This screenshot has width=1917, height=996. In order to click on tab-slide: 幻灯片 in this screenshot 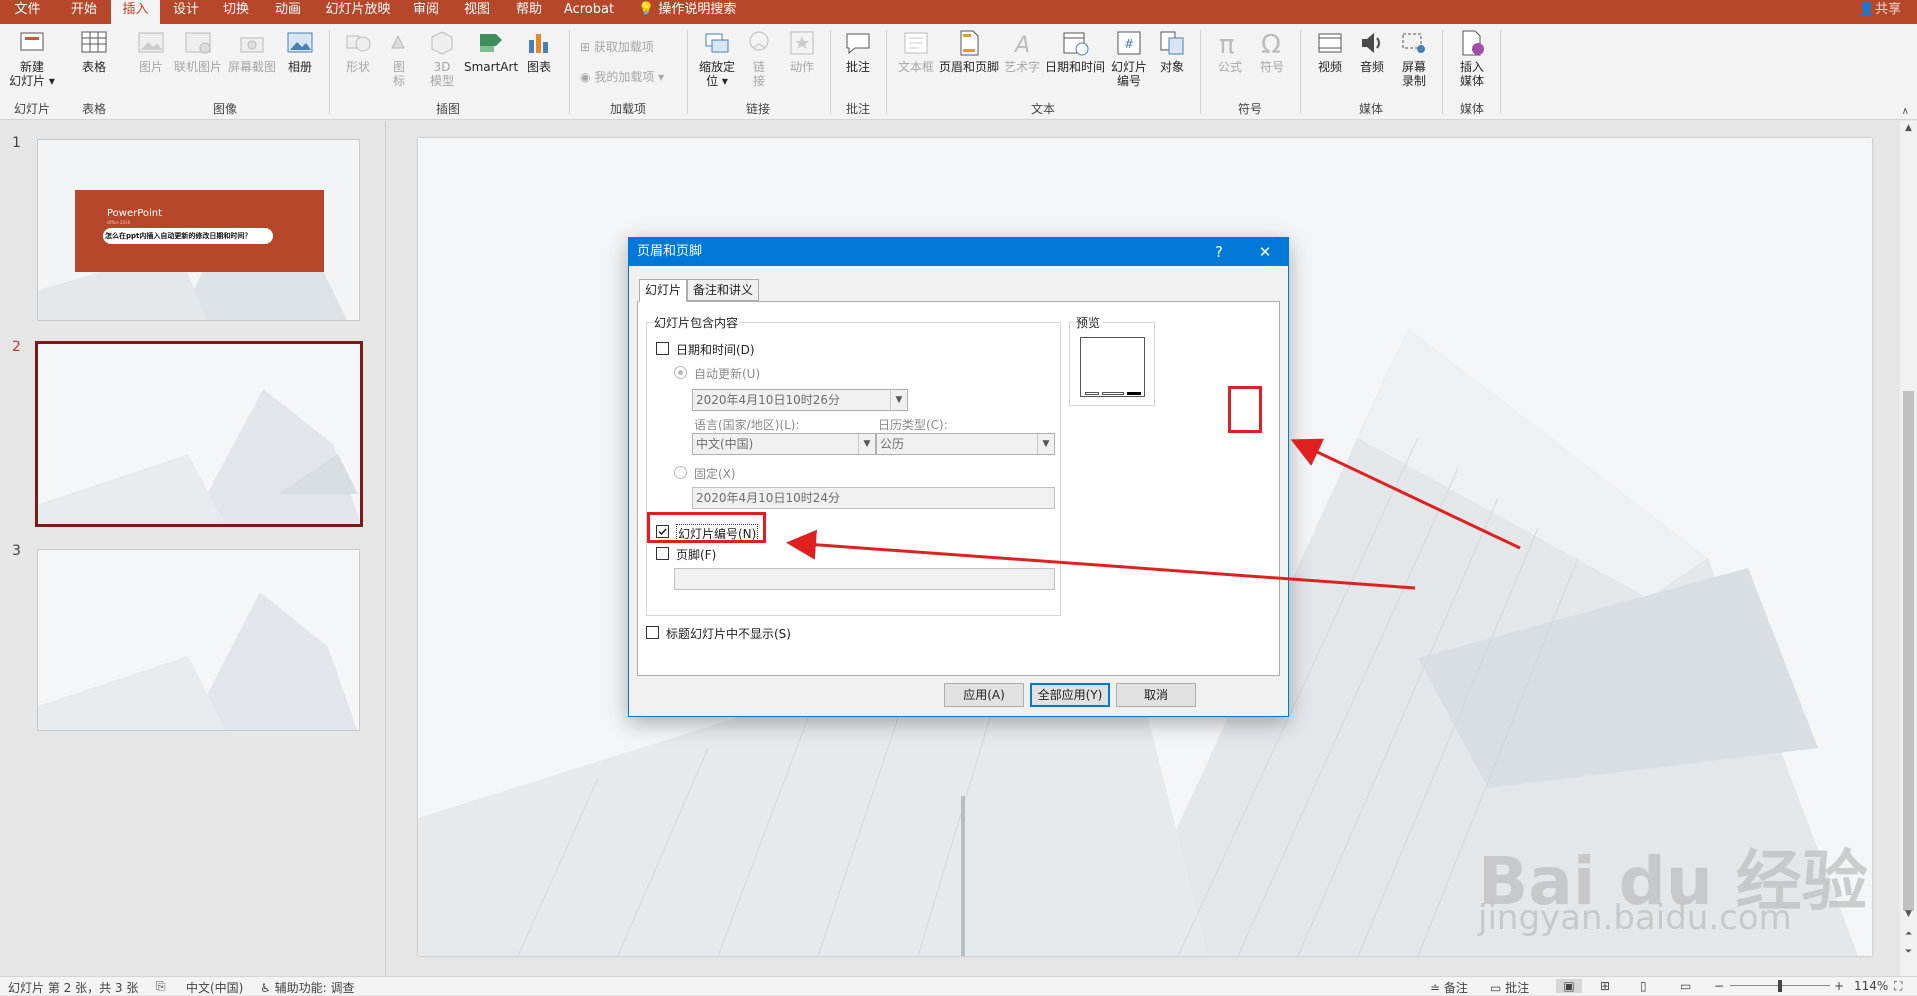, I will do `click(663, 290)`.